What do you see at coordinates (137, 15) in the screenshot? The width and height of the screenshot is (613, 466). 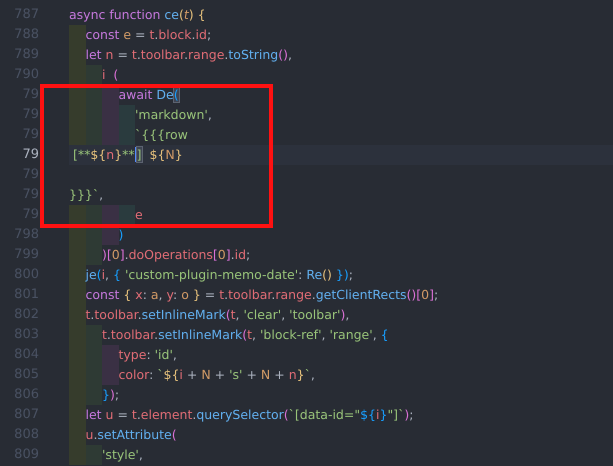 I see `code-line: async function ce(t) {` at bounding box center [137, 15].